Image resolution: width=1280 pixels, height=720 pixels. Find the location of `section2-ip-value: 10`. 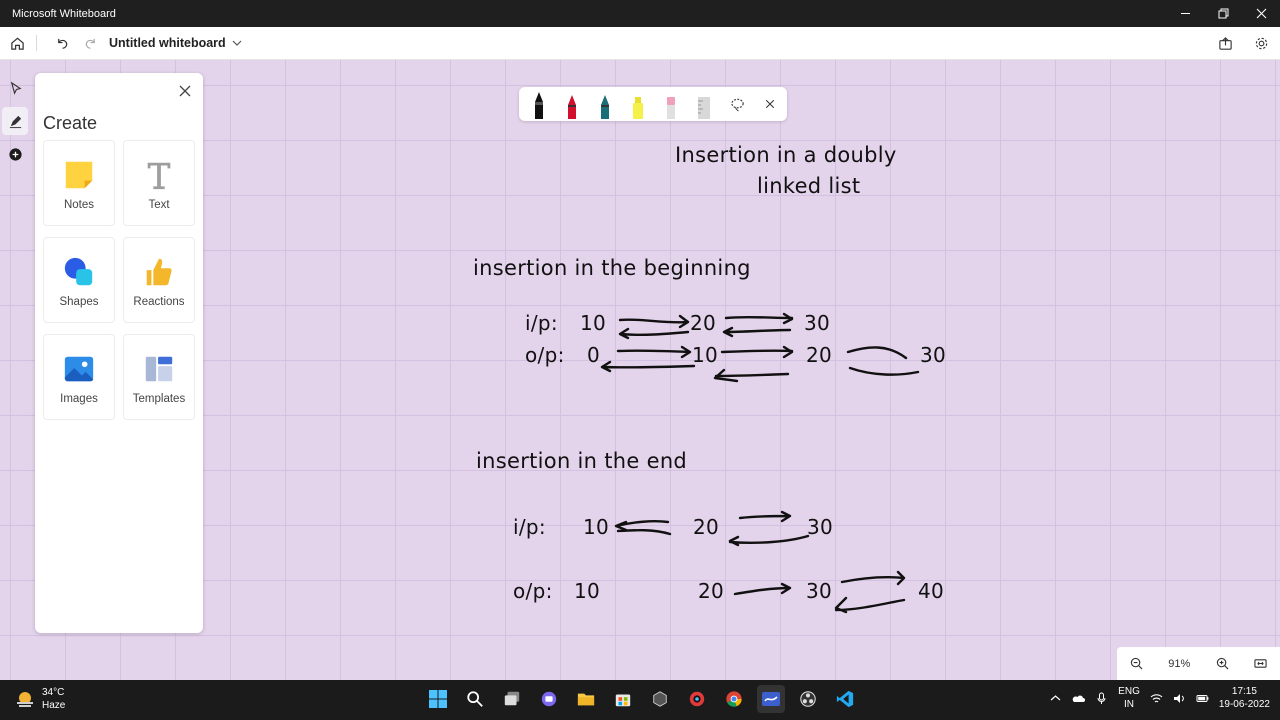

section2-ip-value: 10 is located at coordinates (596, 527).